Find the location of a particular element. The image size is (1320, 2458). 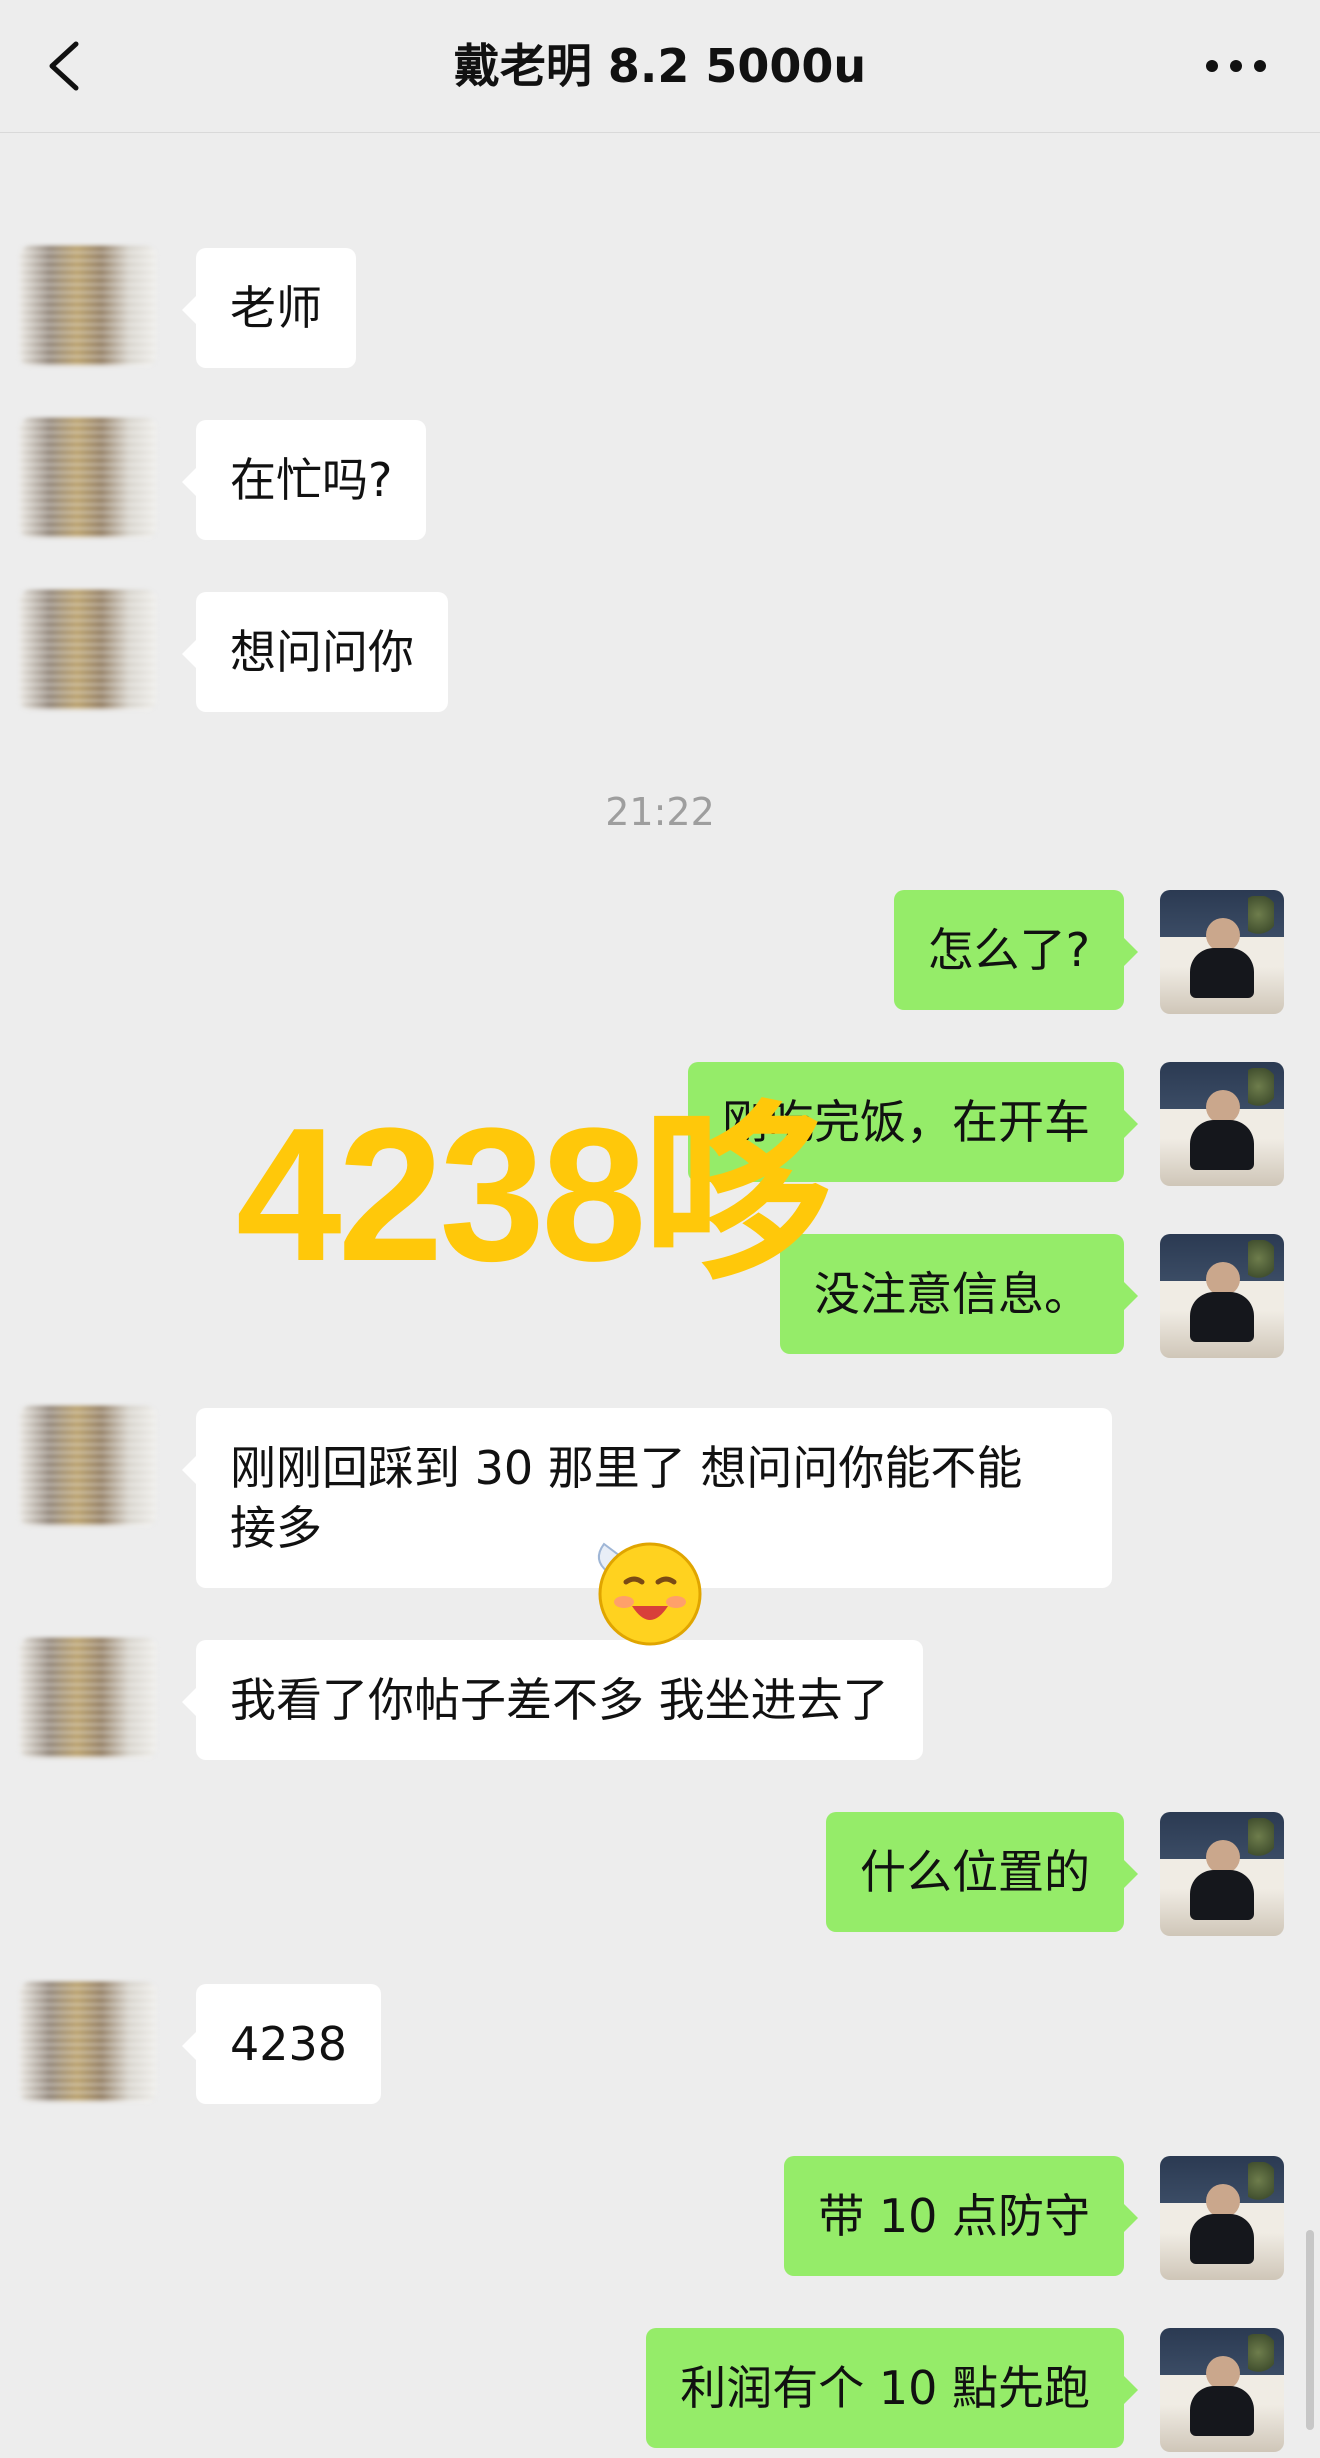

message-bubble-received: 想问问你 is located at coordinates (315, 652).